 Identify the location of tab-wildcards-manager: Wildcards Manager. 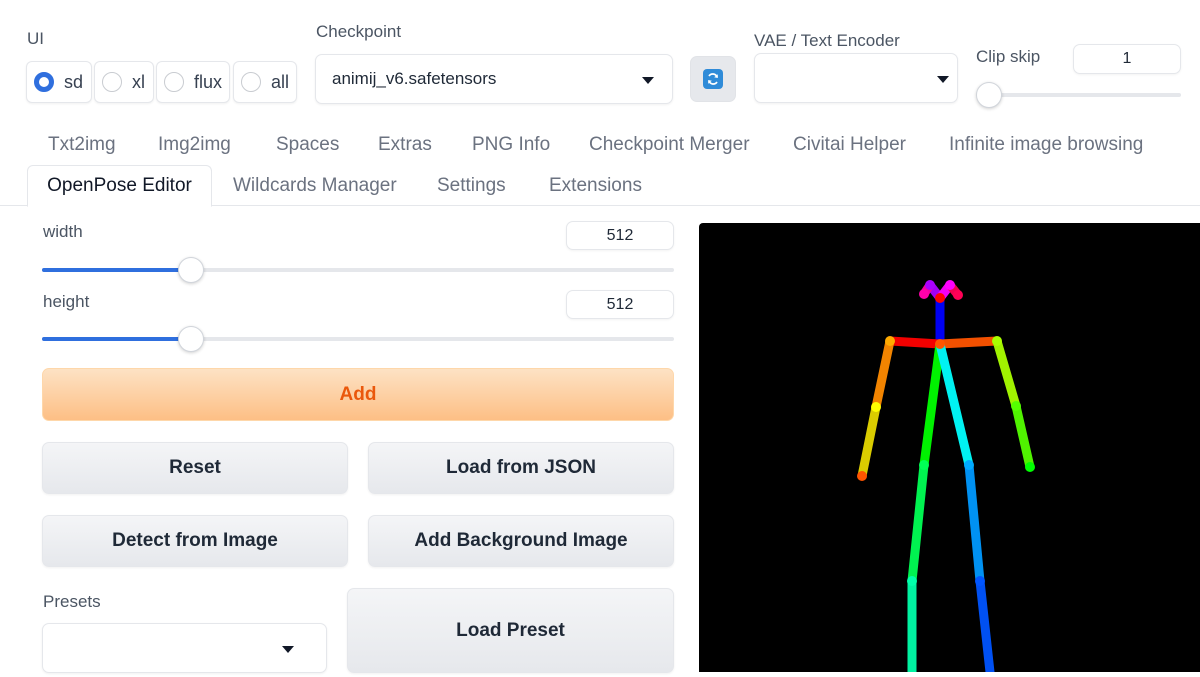
(315, 186).